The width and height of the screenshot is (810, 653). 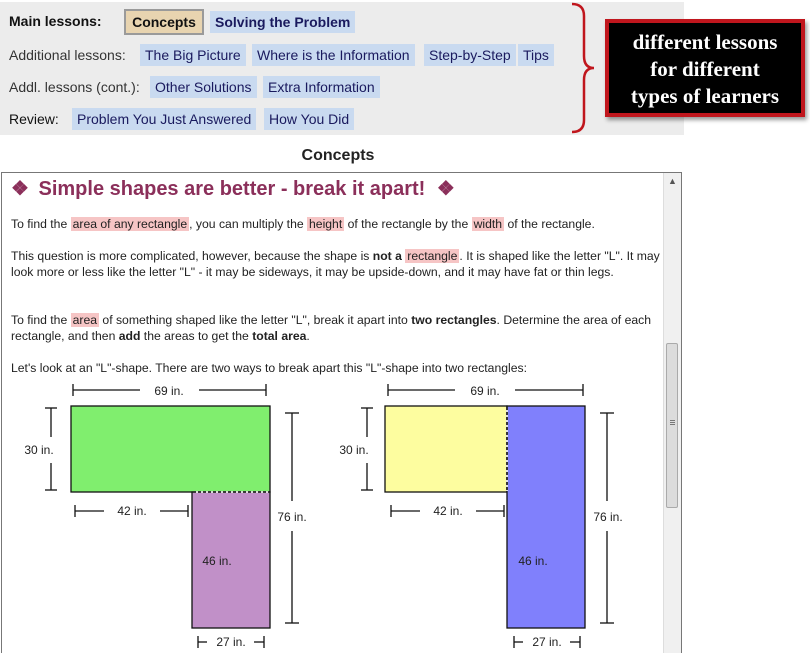 What do you see at coordinates (164, 119) in the screenshot?
I see `problem-you-just-answered-button: Problem You Just Answered` at bounding box center [164, 119].